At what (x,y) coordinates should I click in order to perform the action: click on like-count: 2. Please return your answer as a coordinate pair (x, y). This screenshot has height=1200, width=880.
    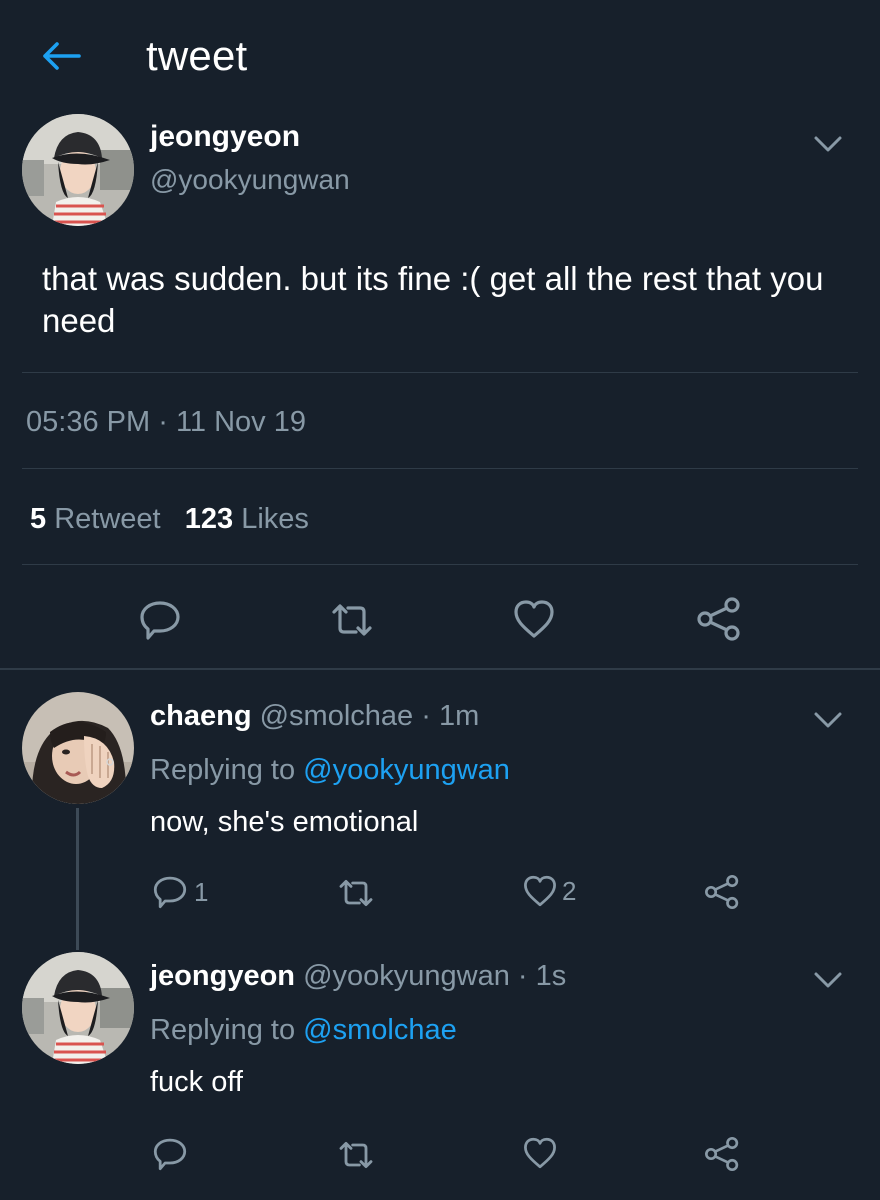
    Looking at the image, I should click on (569, 890).